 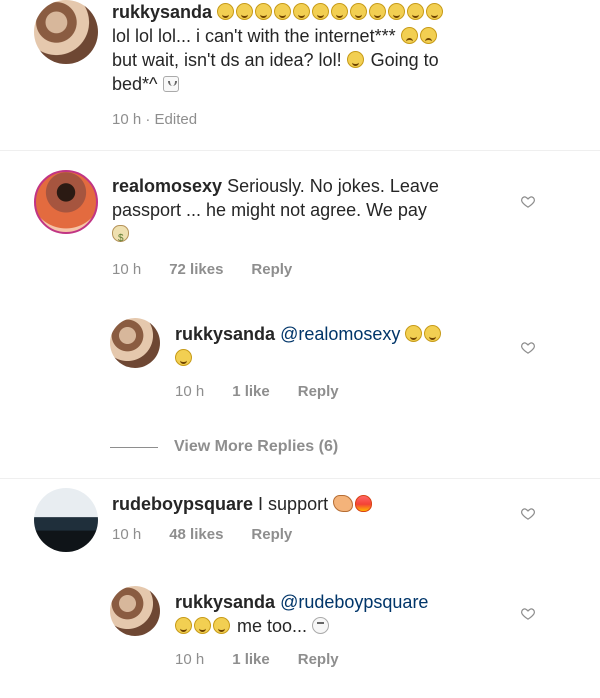 What do you see at coordinates (318, 659) in the screenshot?
I see `reply-button: Reply` at bounding box center [318, 659].